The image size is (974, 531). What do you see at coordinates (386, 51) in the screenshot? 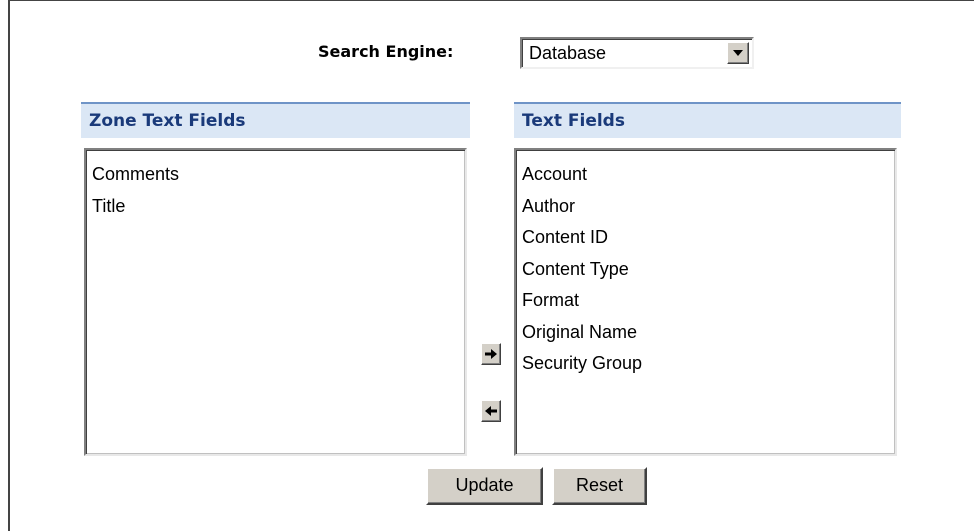
I see `search-engine-label: Search Engine:` at bounding box center [386, 51].